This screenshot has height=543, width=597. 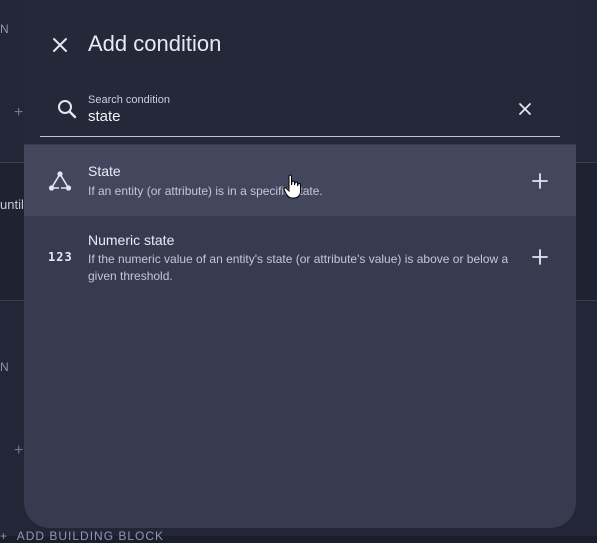 What do you see at coordinates (104, 171) in the screenshot?
I see `condition-item-title: State` at bounding box center [104, 171].